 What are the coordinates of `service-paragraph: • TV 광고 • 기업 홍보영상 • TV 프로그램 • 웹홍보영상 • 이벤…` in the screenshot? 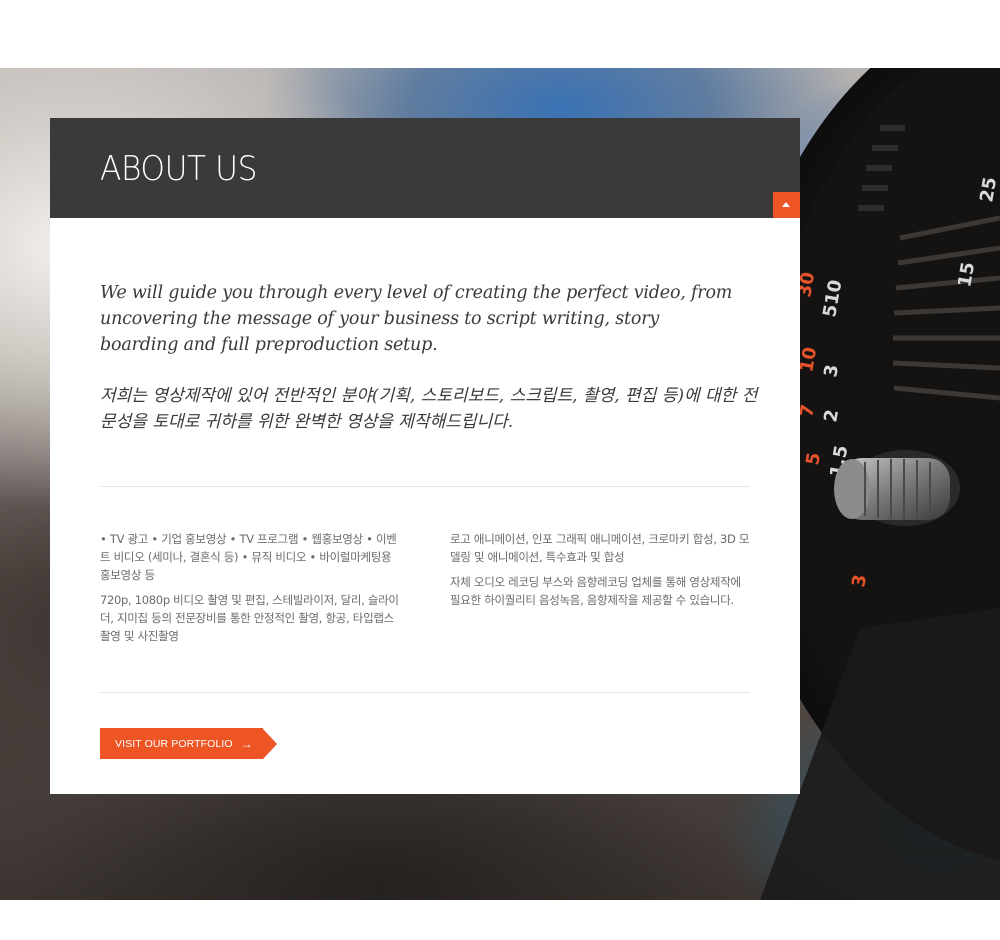 It's located at (248, 557).